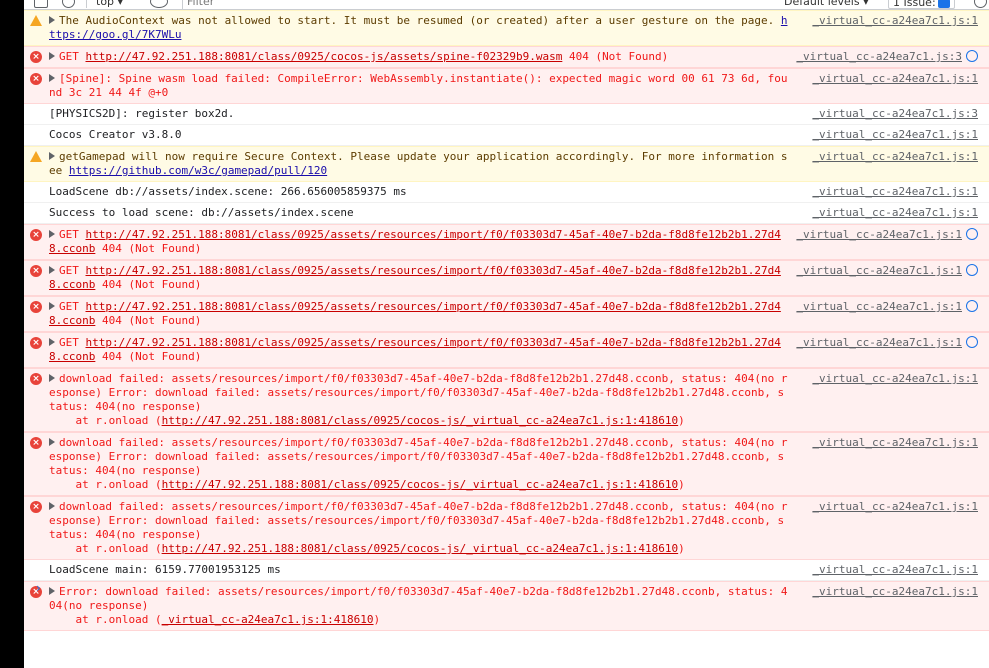 The width and height of the screenshot is (989, 668). I want to click on message-fragment: Cocos Creator v3.8.0, so click(115, 134).